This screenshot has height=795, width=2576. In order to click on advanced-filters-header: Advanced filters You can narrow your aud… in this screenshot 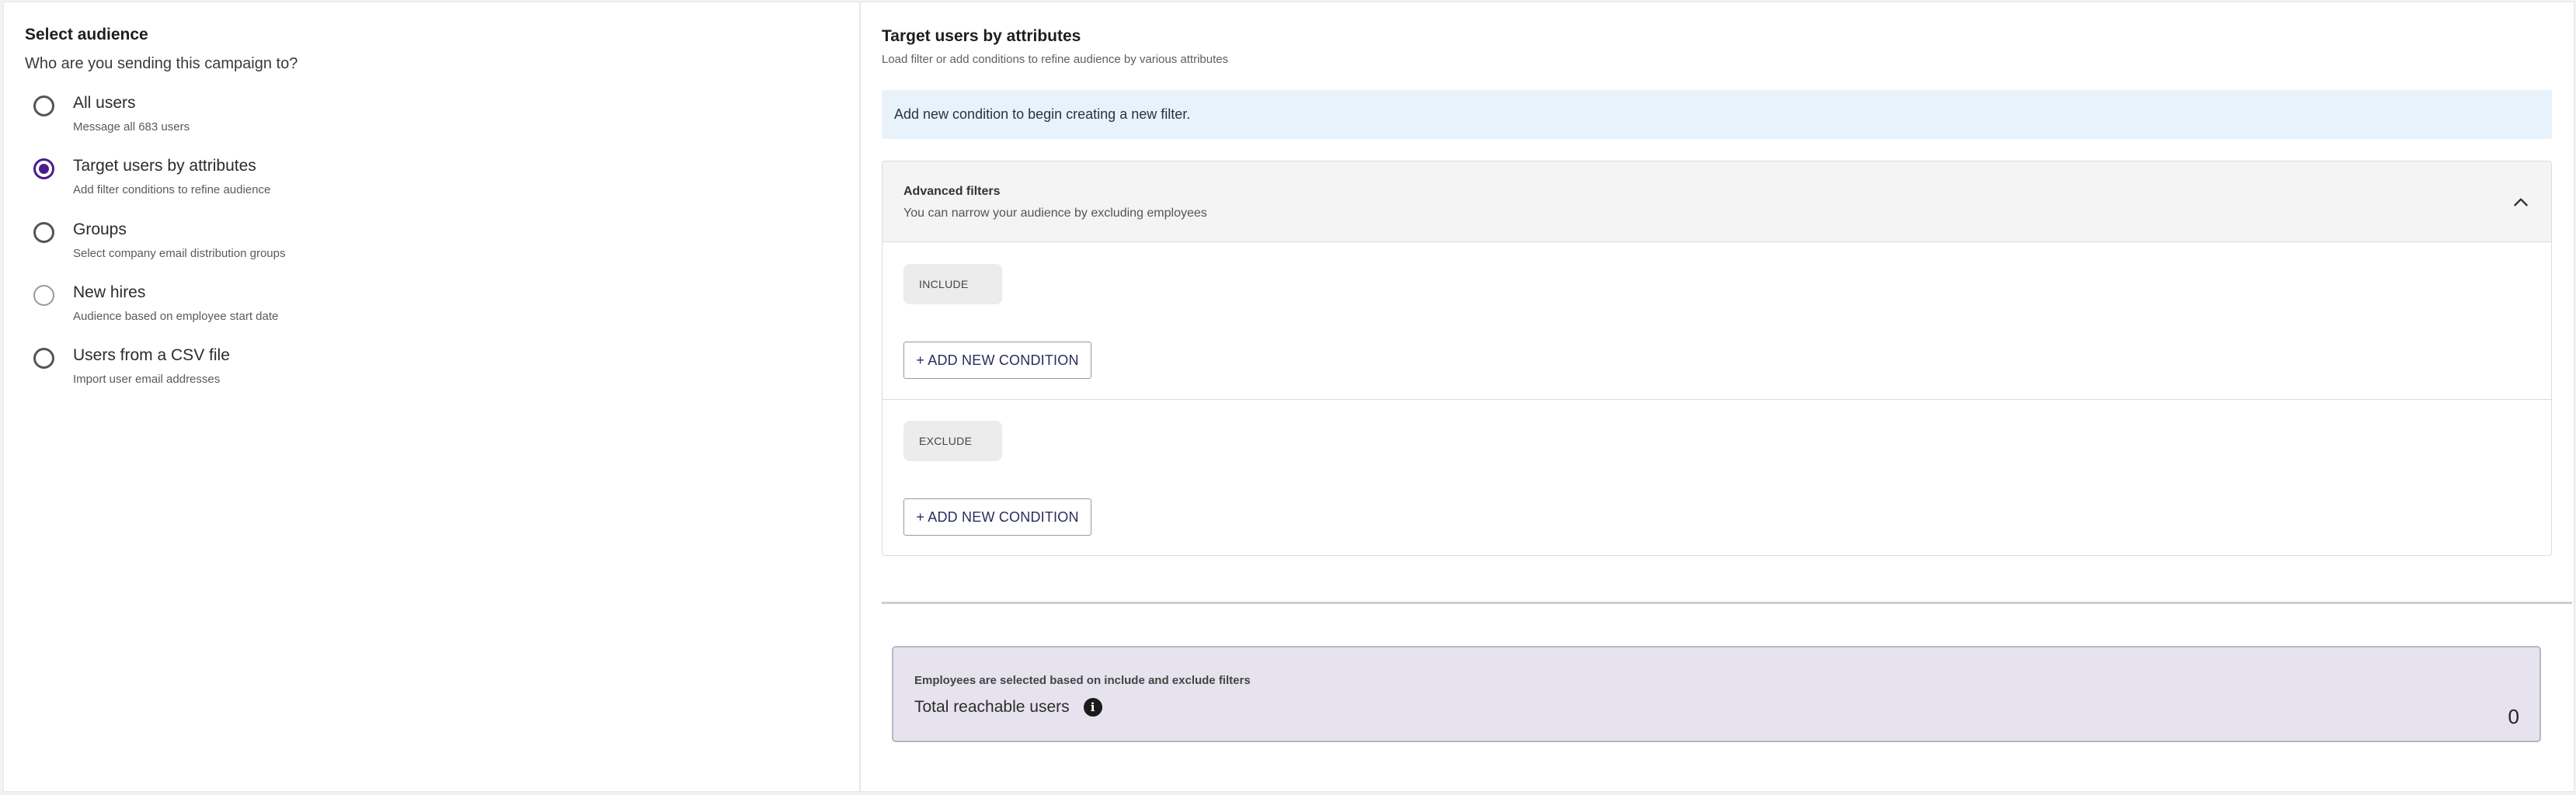, I will do `click(1716, 201)`.